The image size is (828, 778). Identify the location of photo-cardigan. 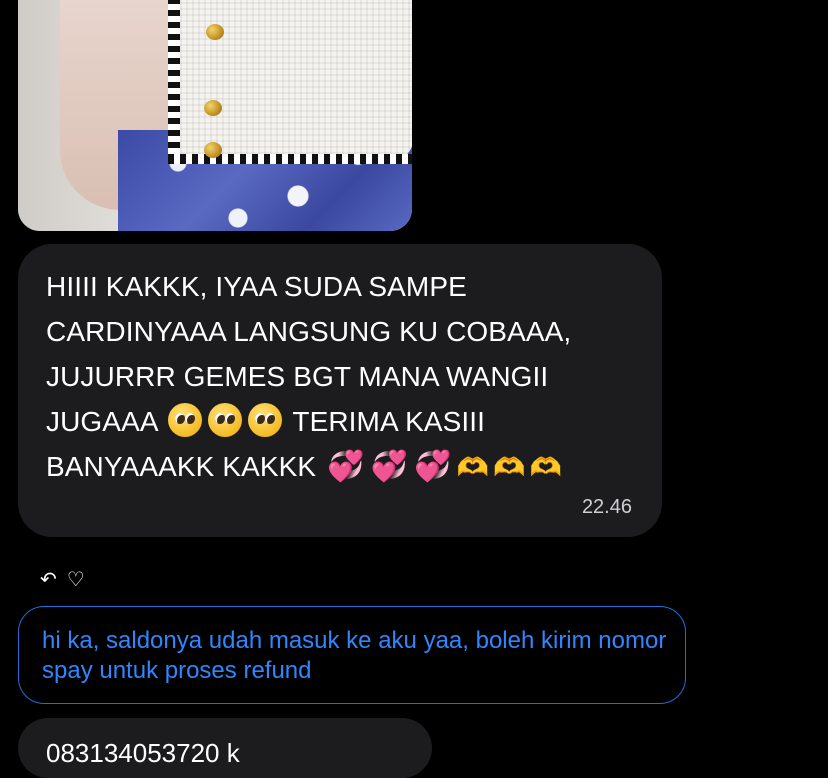
(290, 80).